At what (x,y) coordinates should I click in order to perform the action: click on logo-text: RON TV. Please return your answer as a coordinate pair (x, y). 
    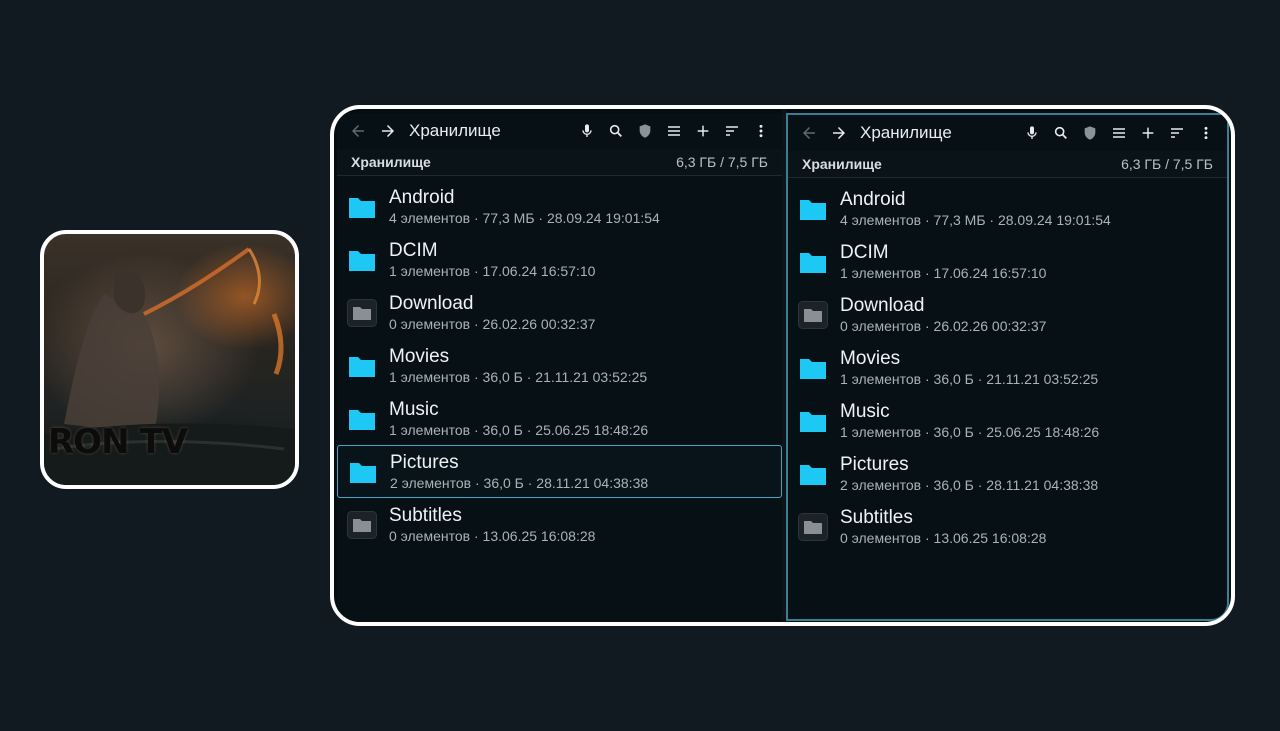
    Looking at the image, I should click on (118, 442).